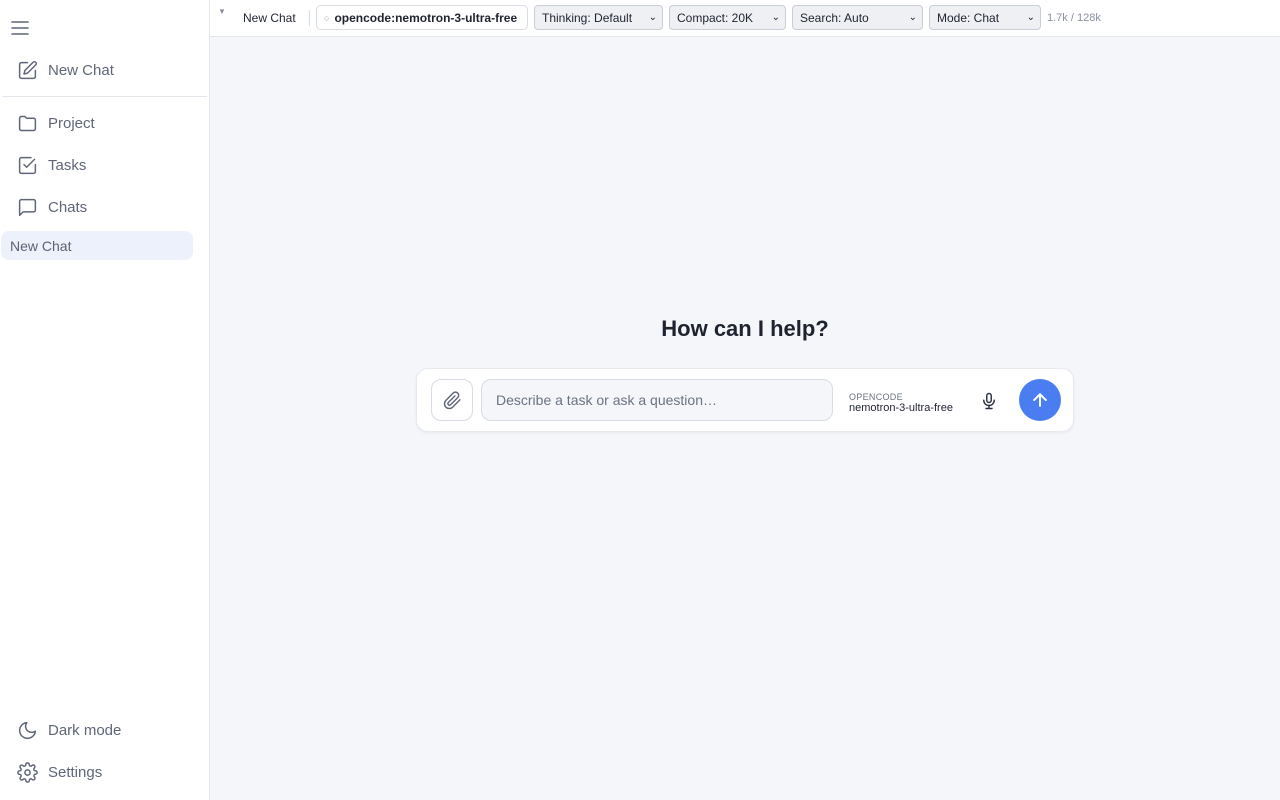 This screenshot has height=800, width=1280. What do you see at coordinates (1074, 18) in the screenshot?
I see `token-usage: 1.7k / 128k` at bounding box center [1074, 18].